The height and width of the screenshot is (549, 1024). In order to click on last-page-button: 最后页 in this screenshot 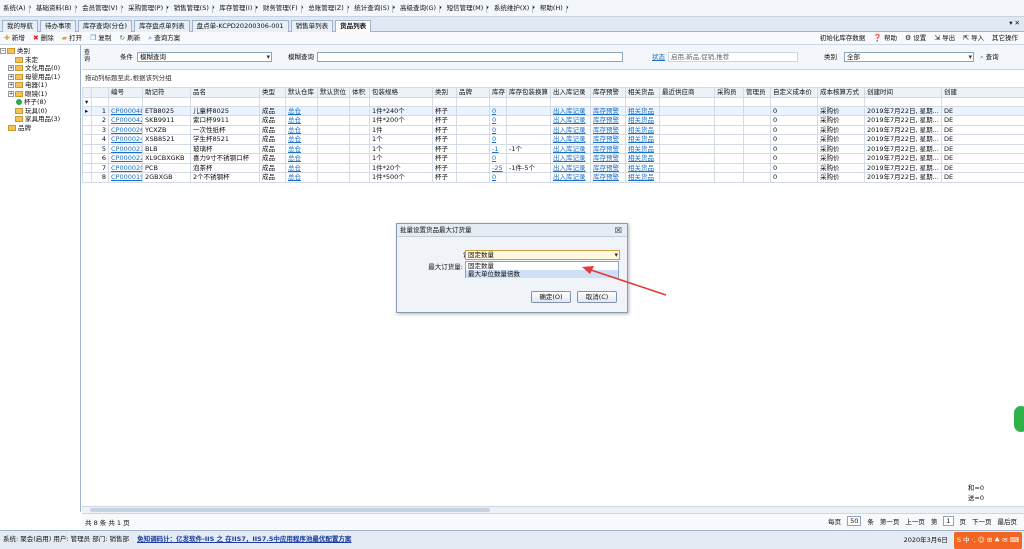, I will do `click(1008, 521)`.